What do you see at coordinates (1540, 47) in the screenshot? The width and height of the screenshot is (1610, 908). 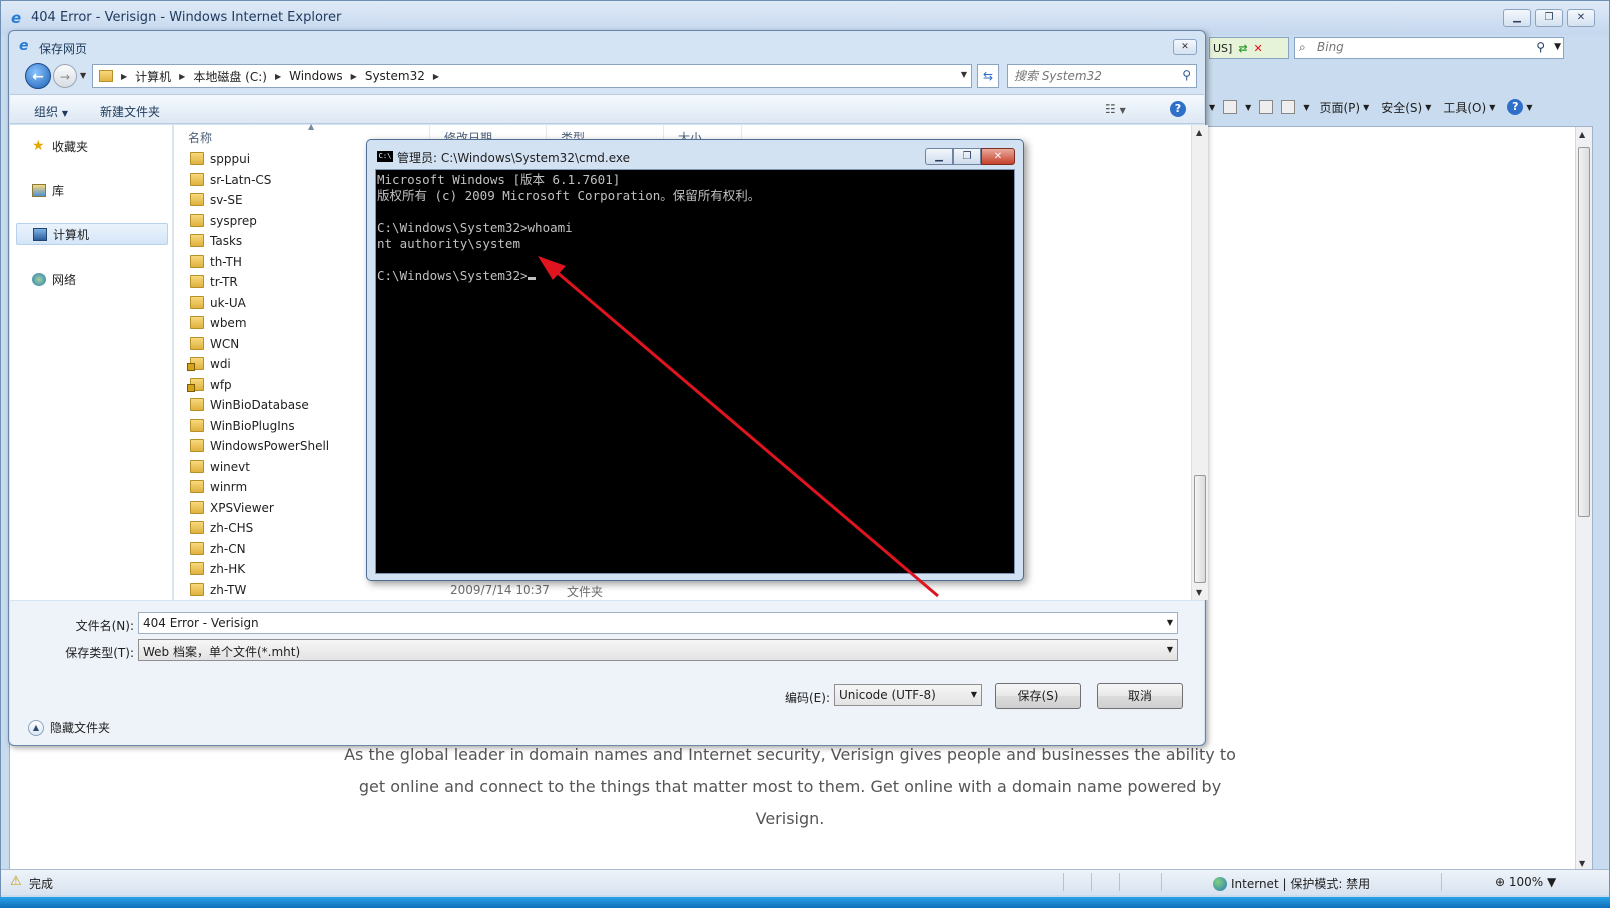 I see `search-go-icon: ⚲` at bounding box center [1540, 47].